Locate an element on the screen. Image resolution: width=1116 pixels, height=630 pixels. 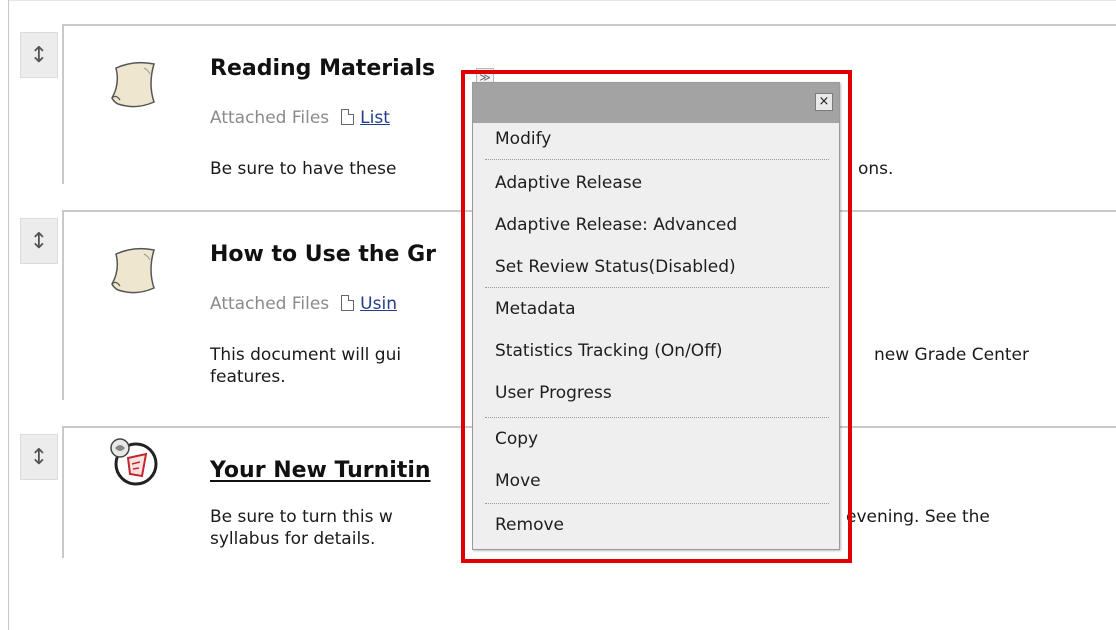
page-left-rule is located at coordinates (8, 315).